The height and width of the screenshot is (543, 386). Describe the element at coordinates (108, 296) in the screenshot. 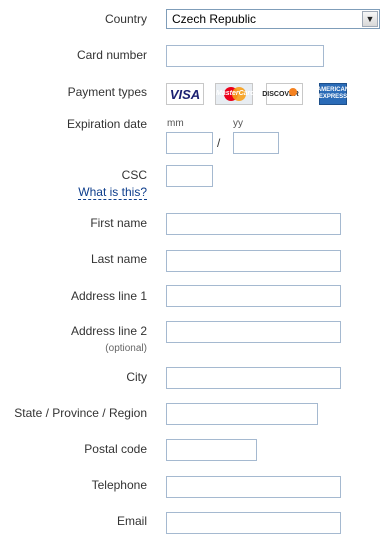

I see `address-line-1-label: Address line 1` at that location.